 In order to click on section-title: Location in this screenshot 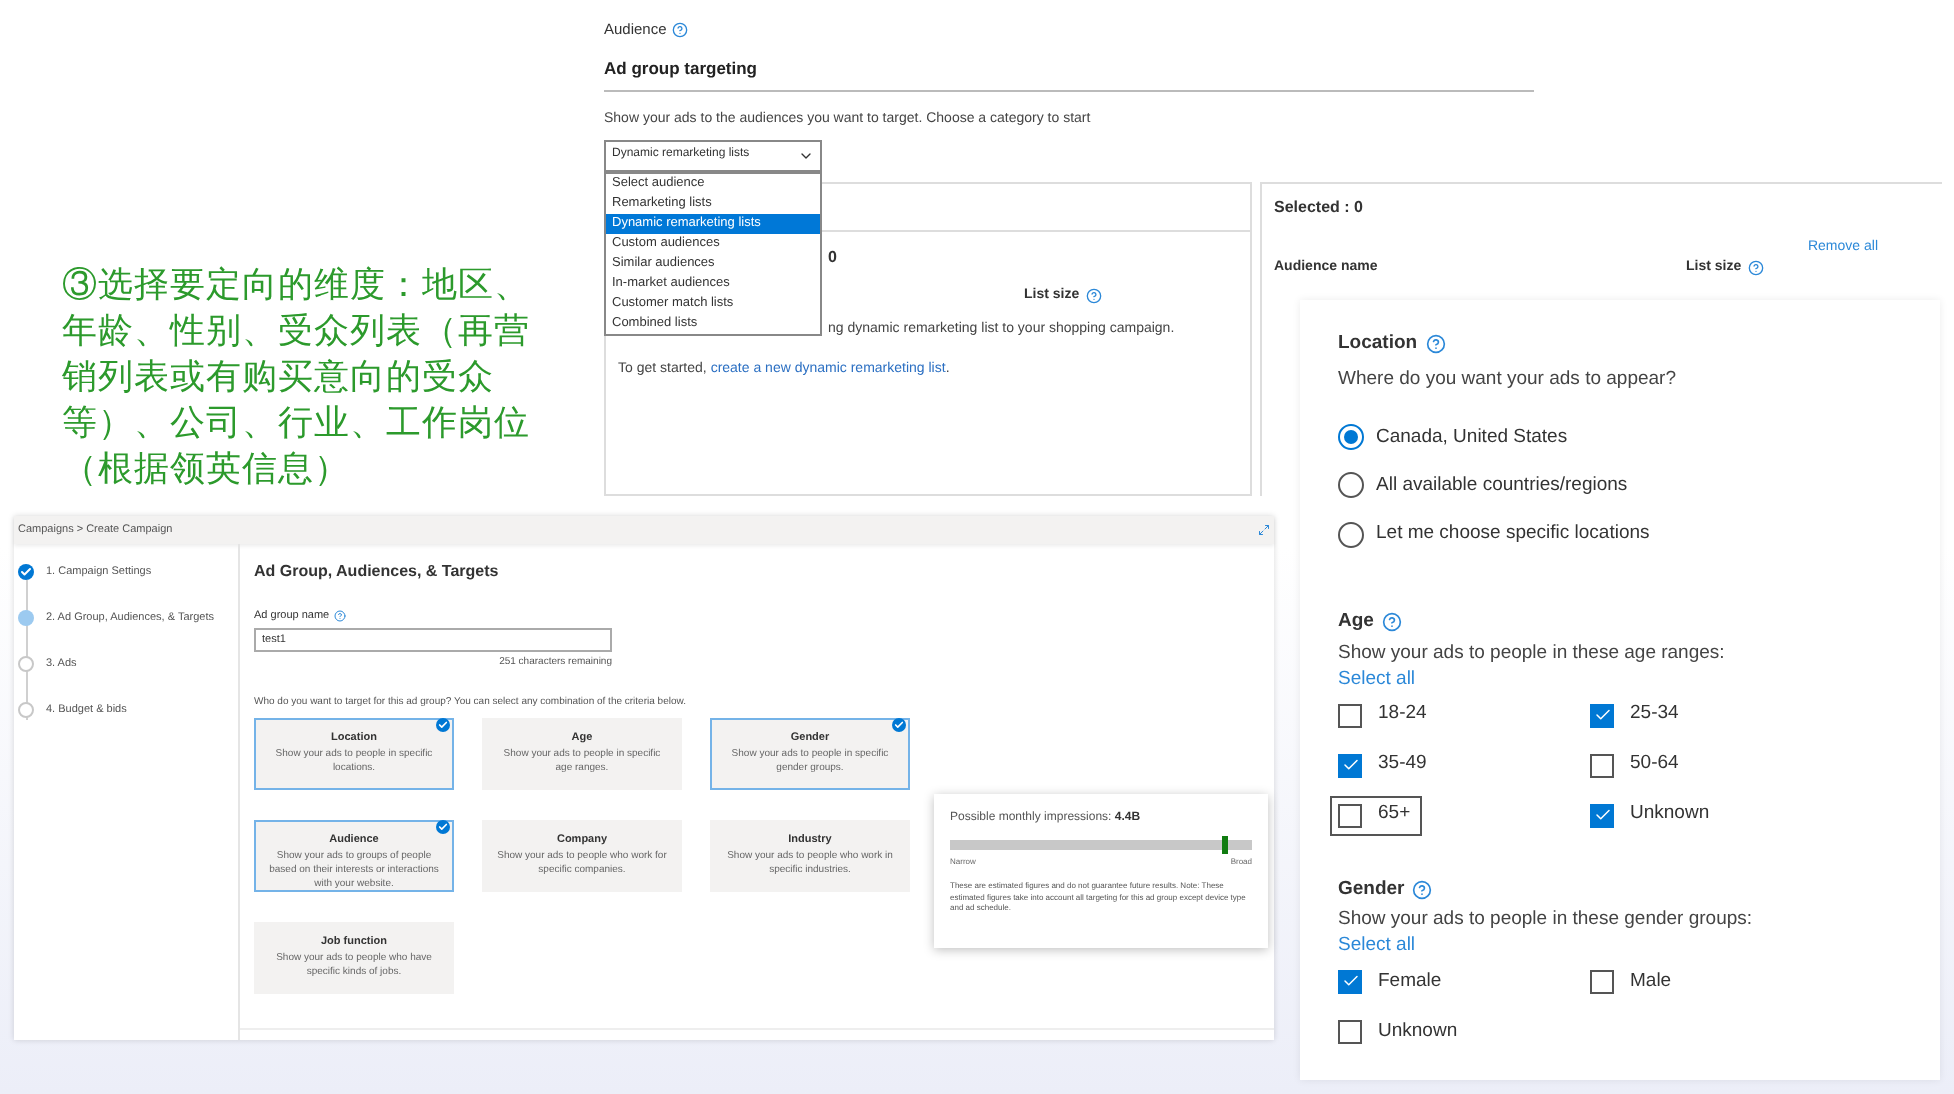, I will do `click(1378, 344)`.